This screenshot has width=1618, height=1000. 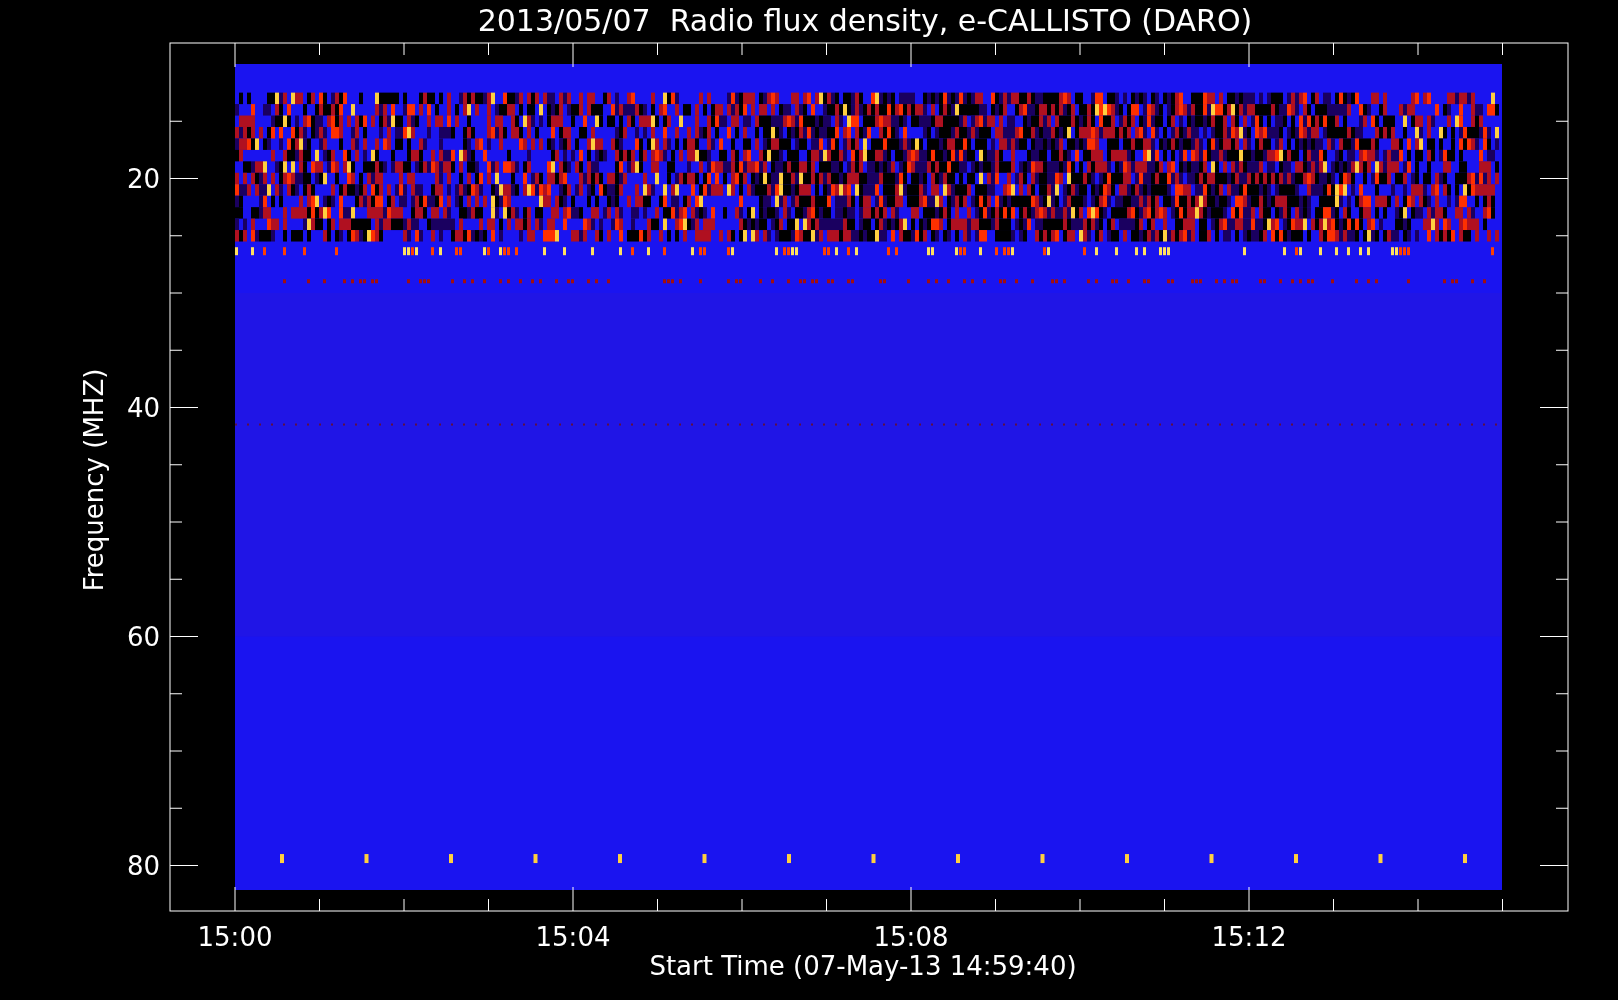 What do you see at coordinates (143, 636) in the screenshot?
I see `tick-label: 60` at bounding box center [143, 636].